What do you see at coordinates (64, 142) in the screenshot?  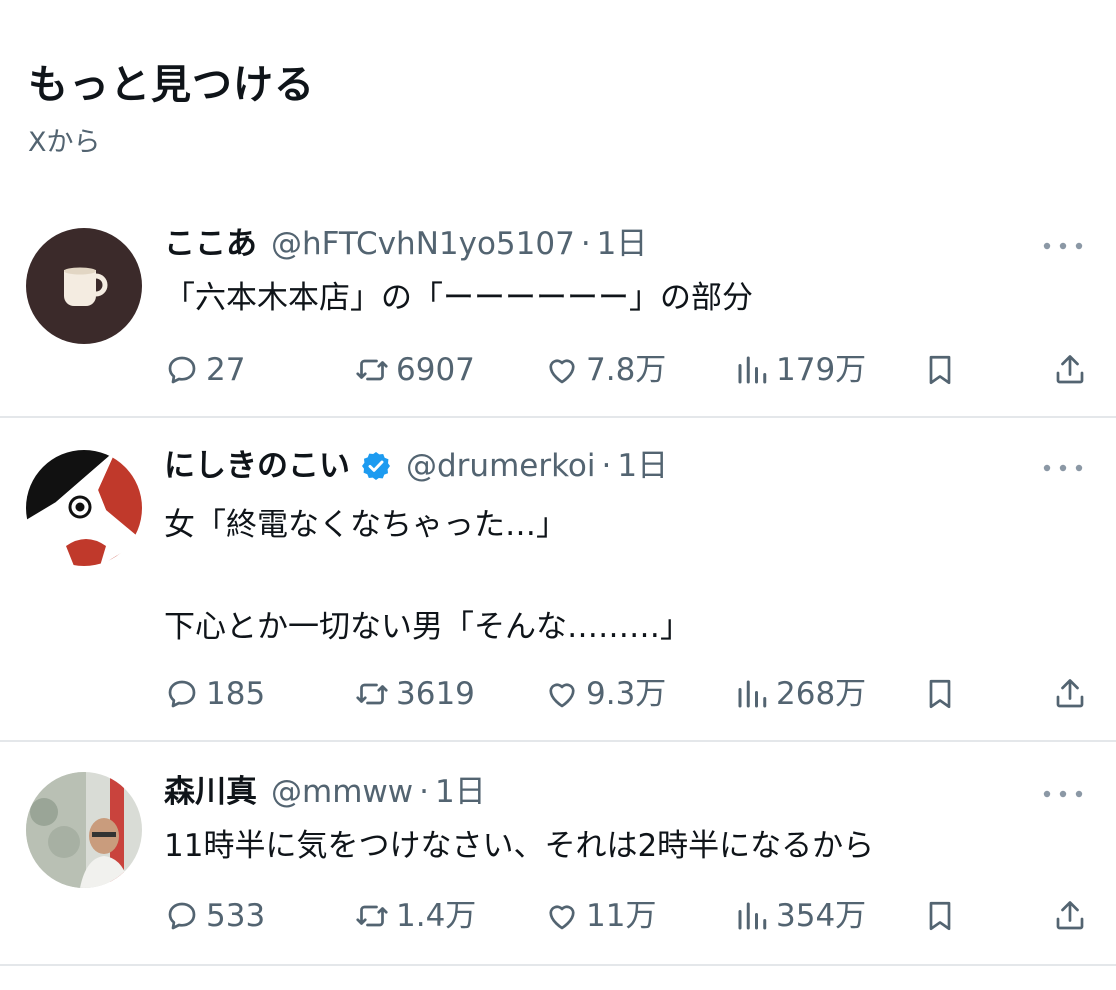 I see `section-subtitle: Xから` at bounding box center [64, 142].